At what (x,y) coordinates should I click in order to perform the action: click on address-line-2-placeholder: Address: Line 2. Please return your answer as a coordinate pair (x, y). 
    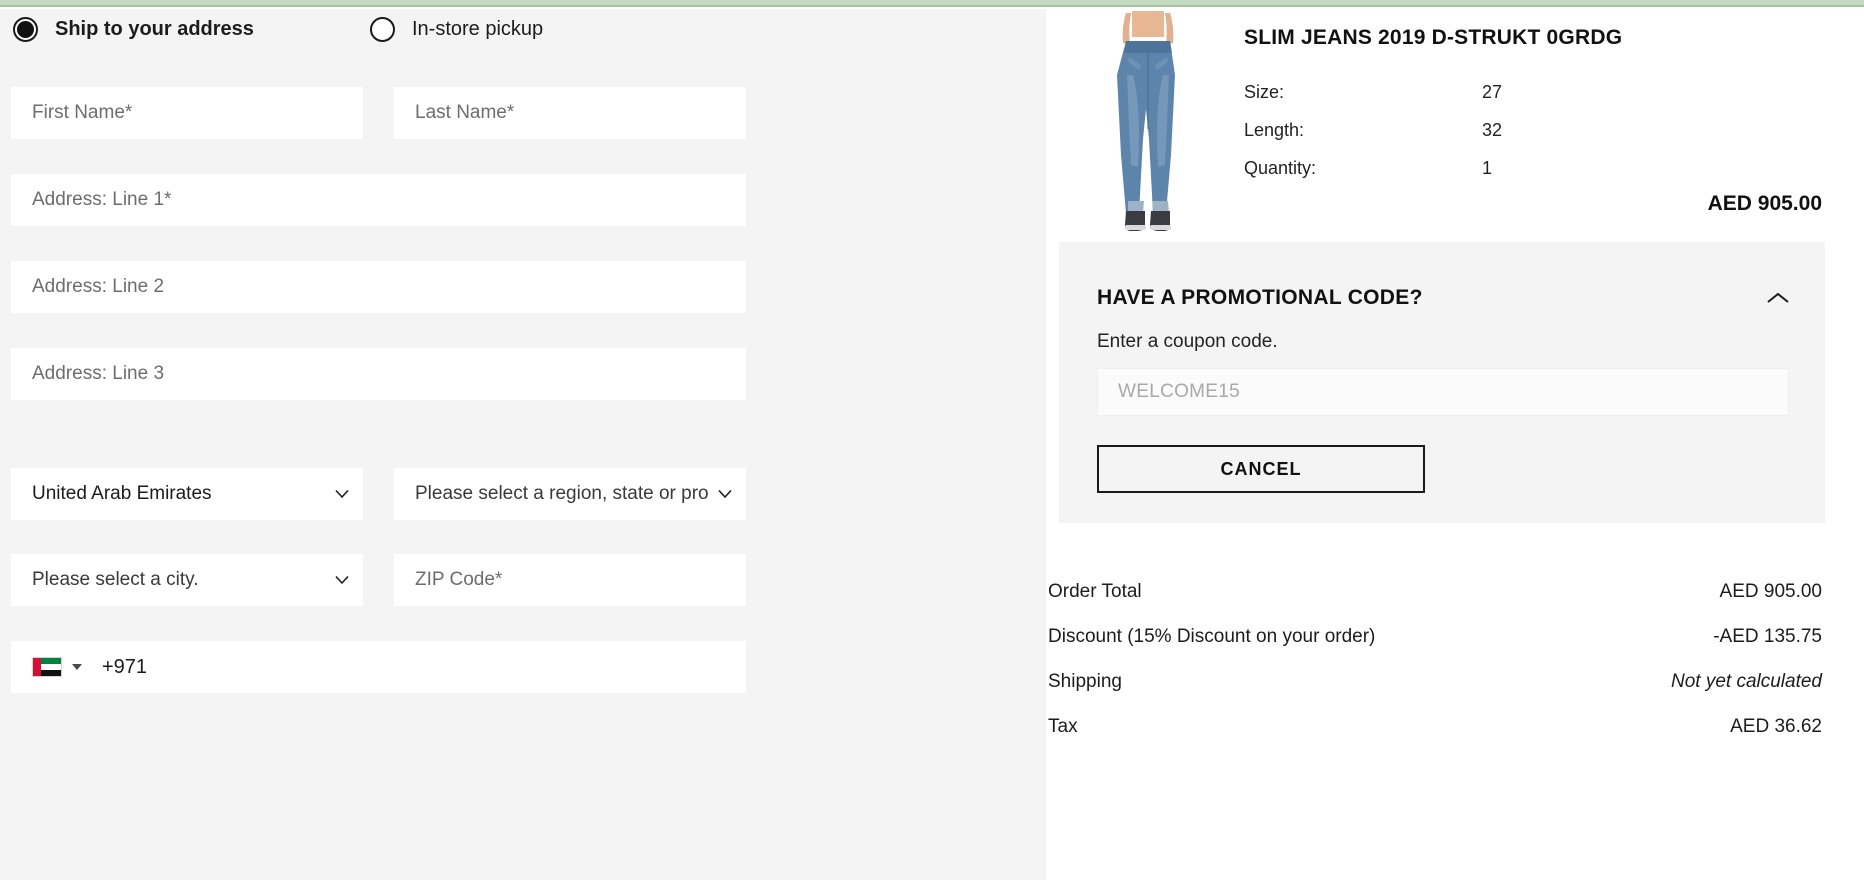
    Looking at the image, I should click on (98, 286).